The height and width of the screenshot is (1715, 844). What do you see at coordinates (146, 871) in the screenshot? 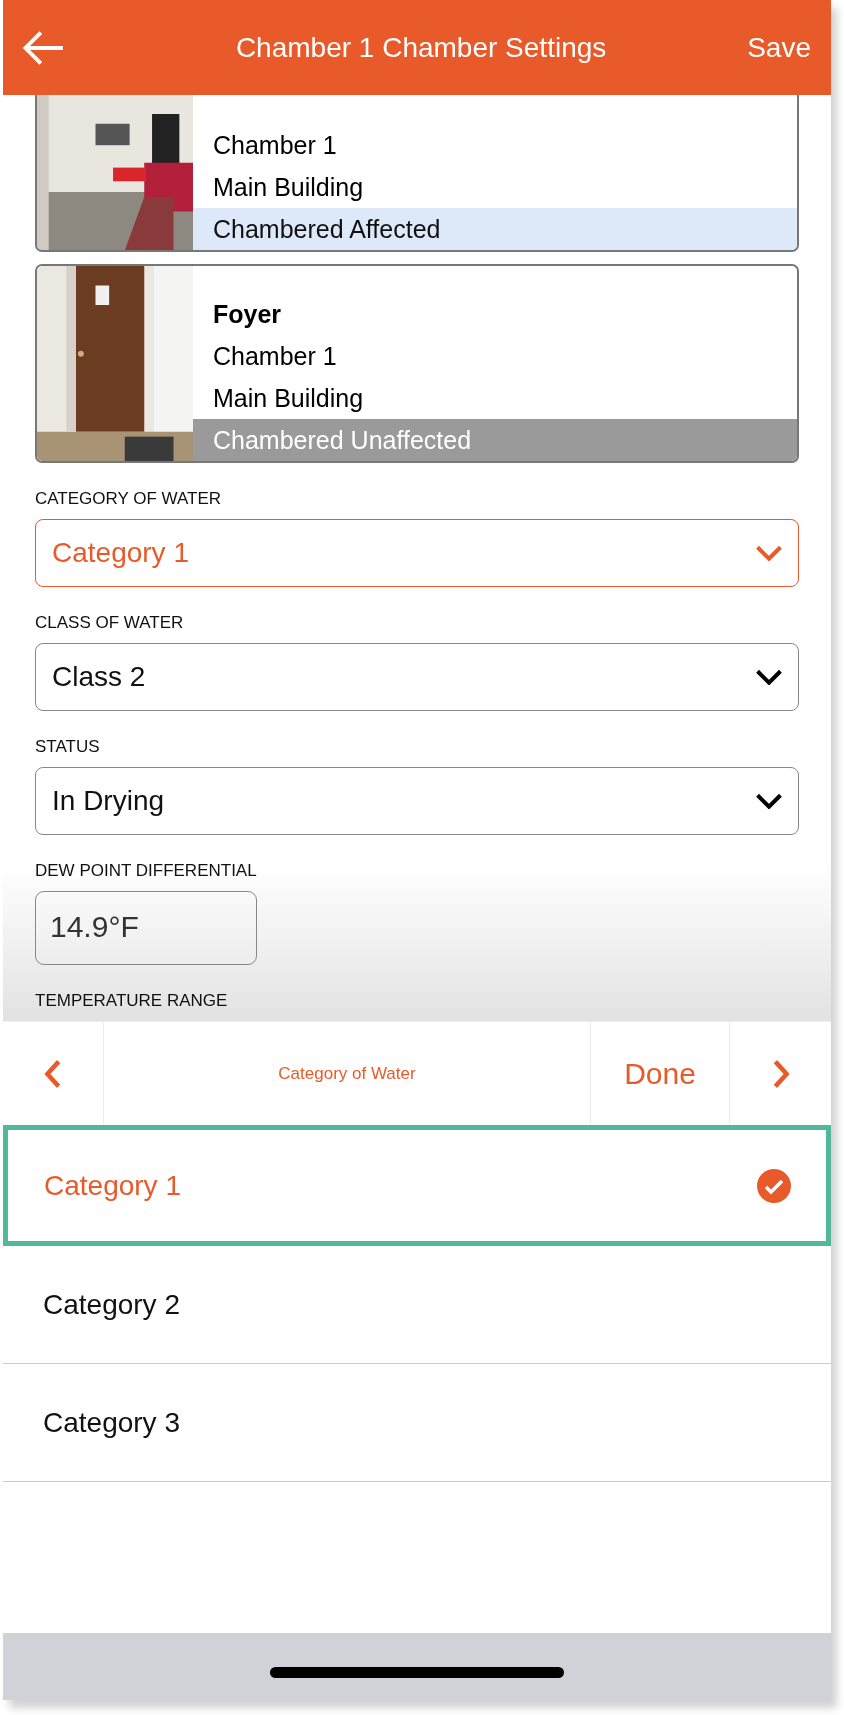
I see `field-label: DEW POINT DIFFERENTIAL` at bounding box center [146, 871].